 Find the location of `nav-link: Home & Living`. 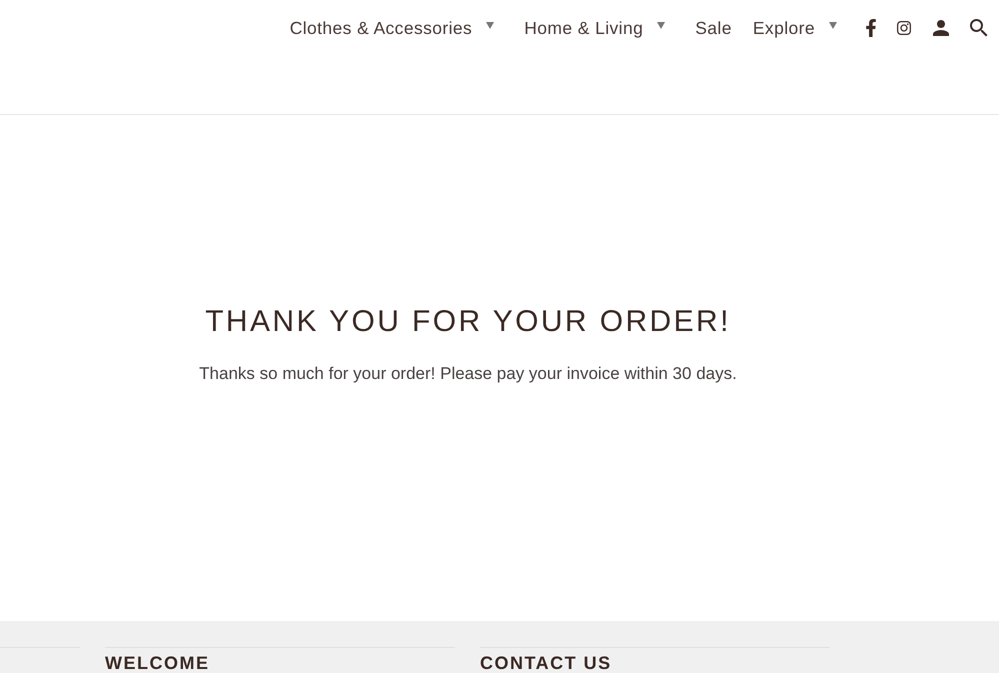

nav-link: Home & Living is located at coordinates (595, 28).